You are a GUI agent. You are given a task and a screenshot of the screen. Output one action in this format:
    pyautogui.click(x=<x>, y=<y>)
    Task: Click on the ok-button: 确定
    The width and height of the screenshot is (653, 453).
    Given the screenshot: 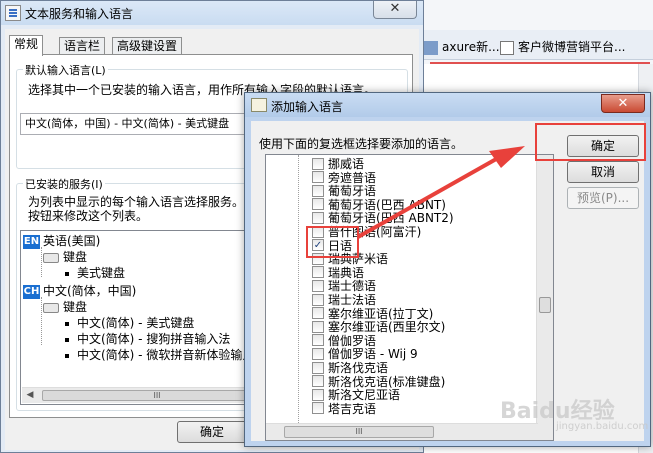 What is the action you would take?
    pyautogui.click(x=212, y=432)
    